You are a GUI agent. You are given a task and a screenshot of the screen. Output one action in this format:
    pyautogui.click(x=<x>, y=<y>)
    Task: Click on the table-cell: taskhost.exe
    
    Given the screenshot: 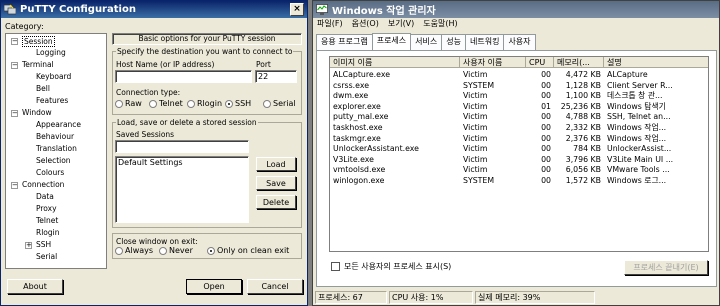 What is the action you would take?
    pyautogui.click(x=358, y=127)
    